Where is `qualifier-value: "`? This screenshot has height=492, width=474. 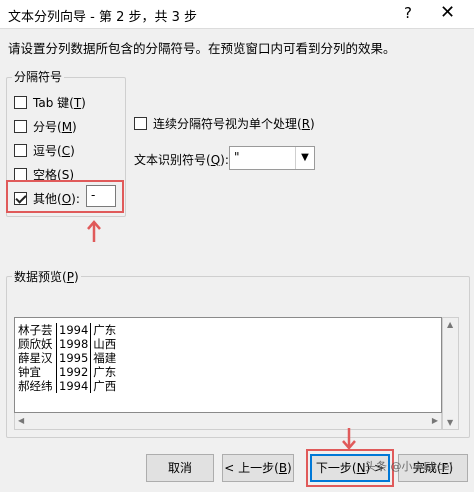 qualifier-value: " is located at coordinates (237, 157).